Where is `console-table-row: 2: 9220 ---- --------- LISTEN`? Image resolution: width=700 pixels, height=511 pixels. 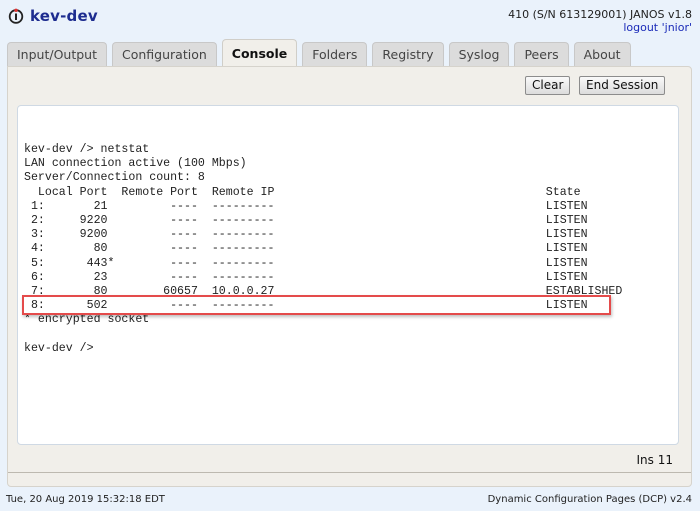 console-table-row: 2: 9220 ---- --------- LISTEN is located at coordinates (306, 220).